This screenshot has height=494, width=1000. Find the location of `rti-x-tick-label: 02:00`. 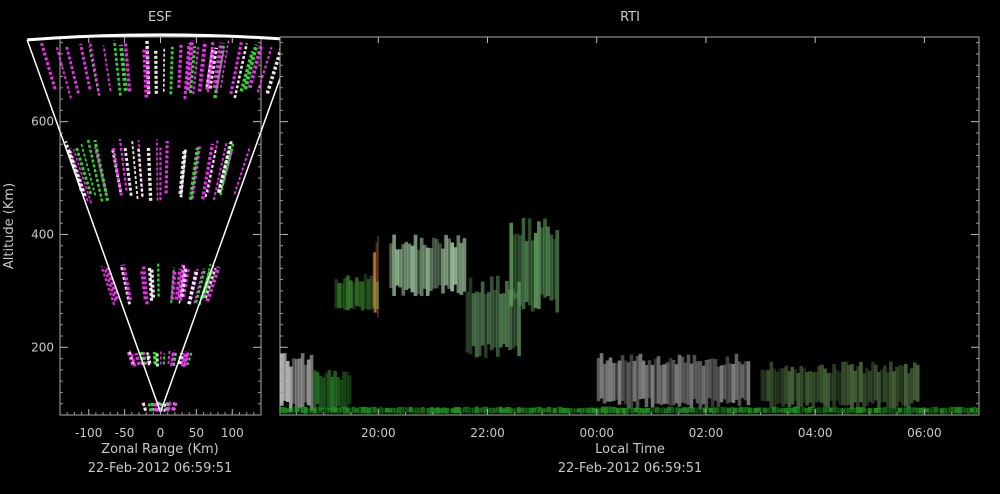

rti-x-tick-label: 02:00 is located at coordinates (706, 433).